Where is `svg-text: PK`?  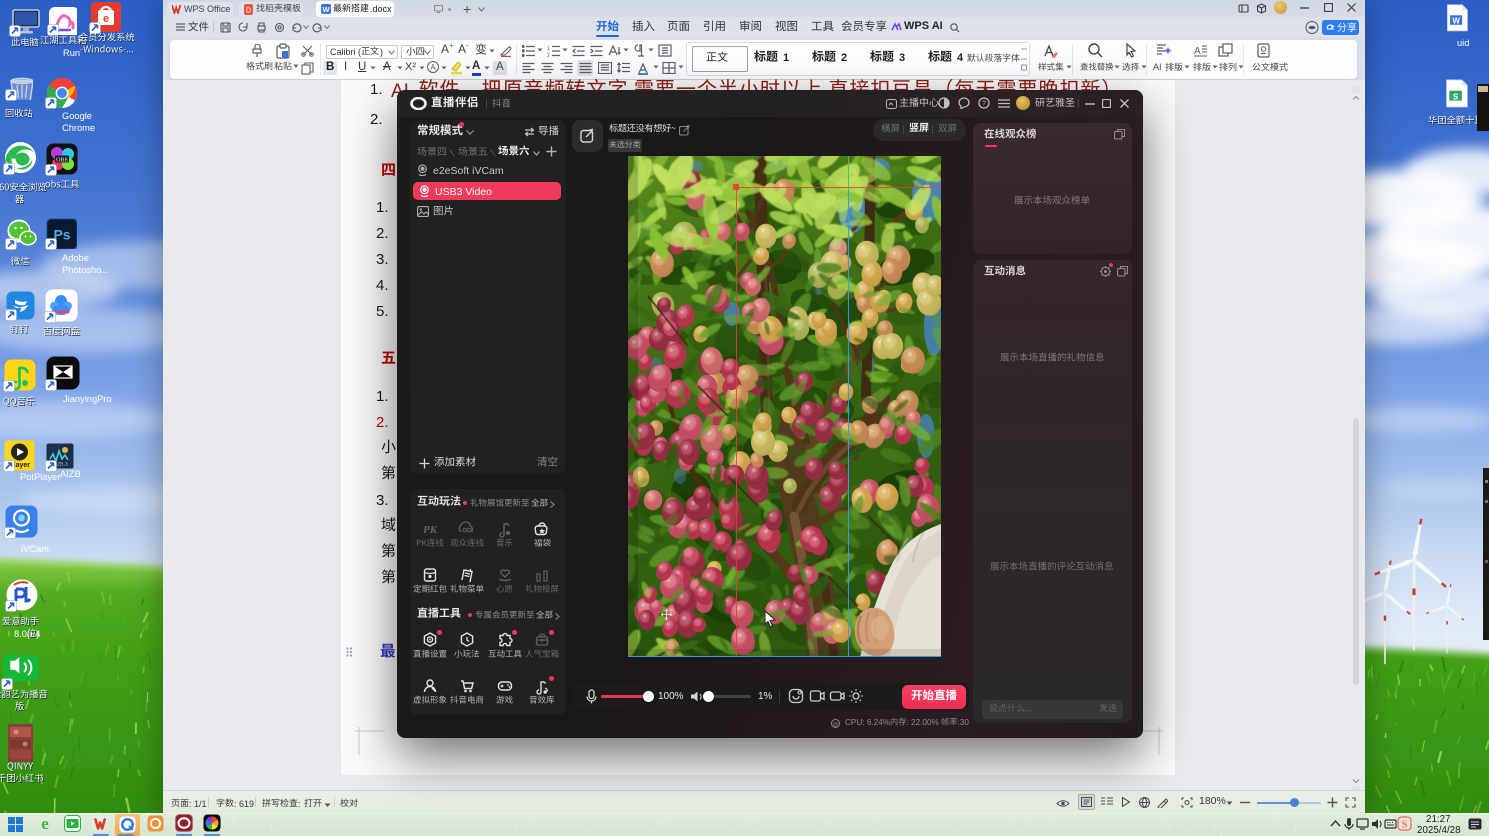
svg-text: PK is located at coordinates (429, 530).